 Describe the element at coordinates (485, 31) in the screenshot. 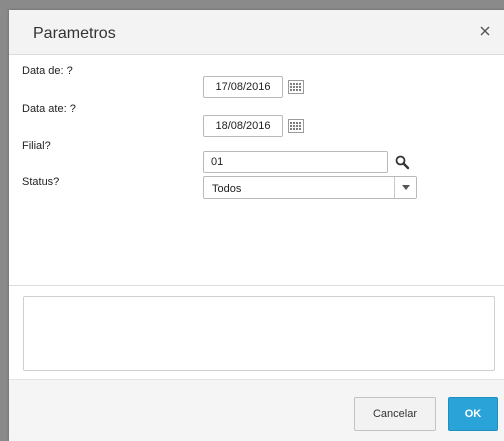

I see `close-icon` at that location.